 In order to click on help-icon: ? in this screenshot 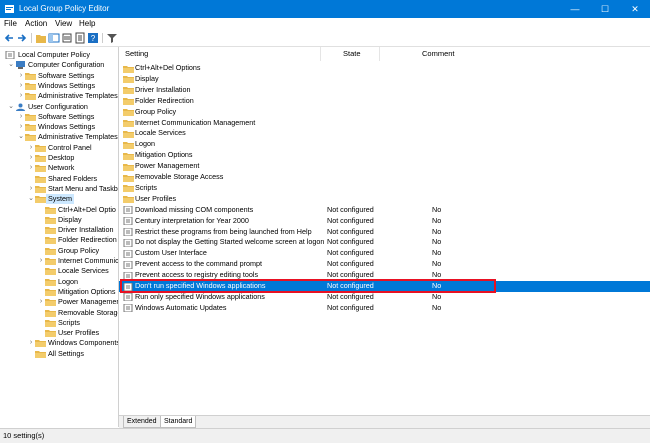, I will do `click(93, 38)`.